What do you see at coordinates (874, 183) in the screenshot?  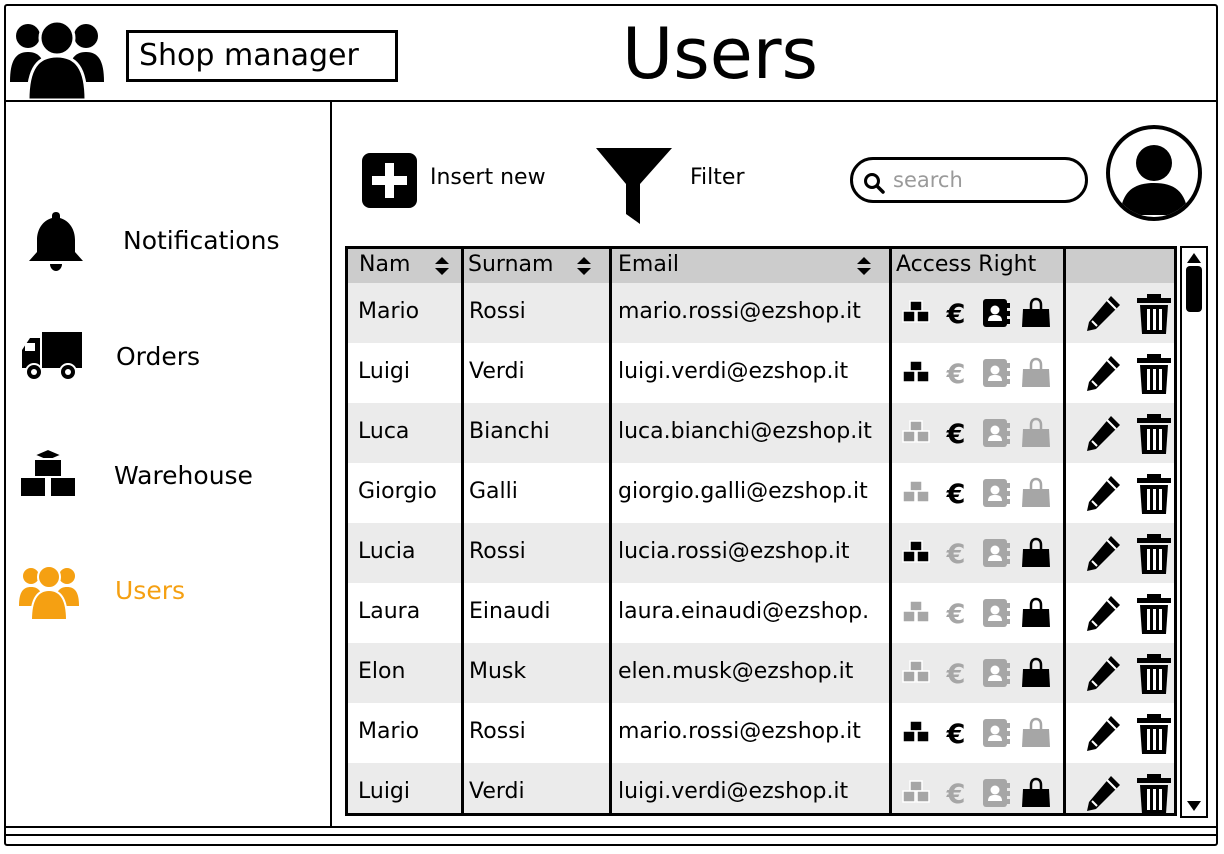 I see `search-icon` at bounding box center [874, 183].